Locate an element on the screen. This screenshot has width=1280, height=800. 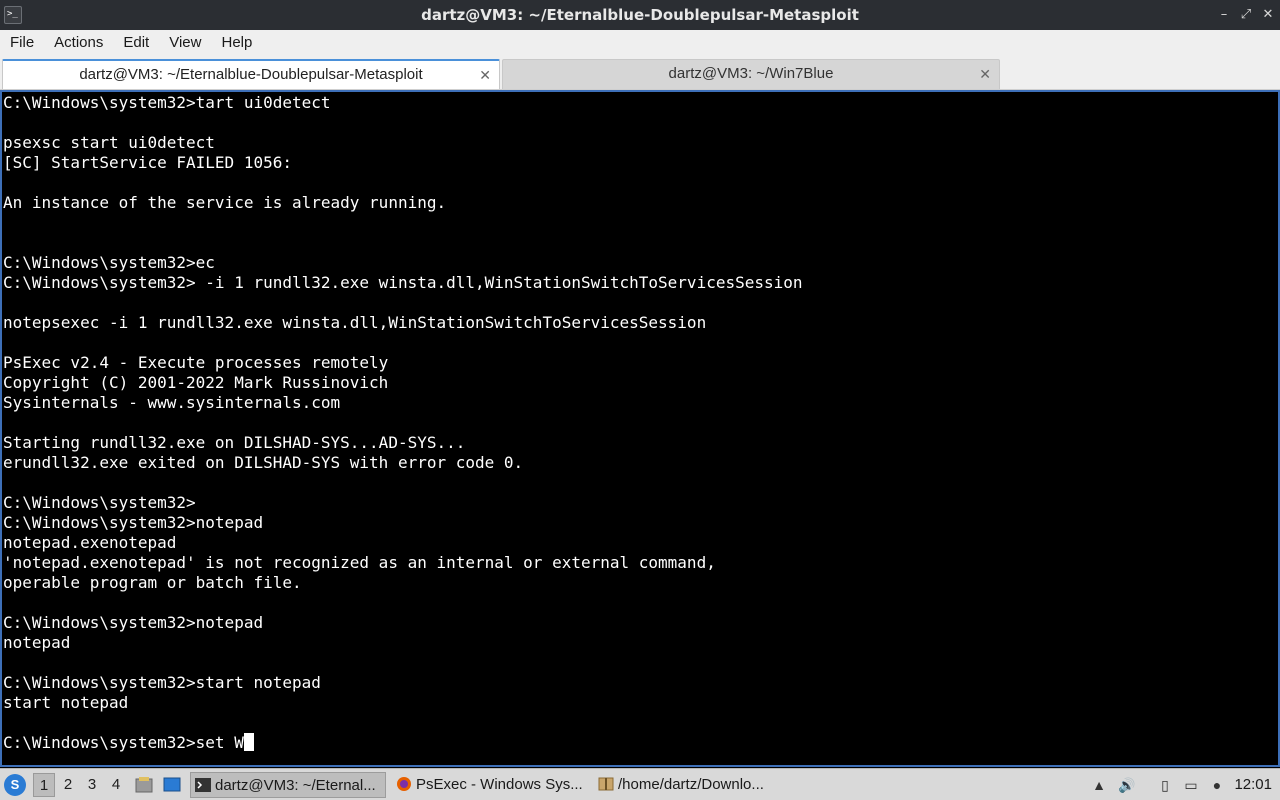
menu-view: View is located at coordinates (185, 43).